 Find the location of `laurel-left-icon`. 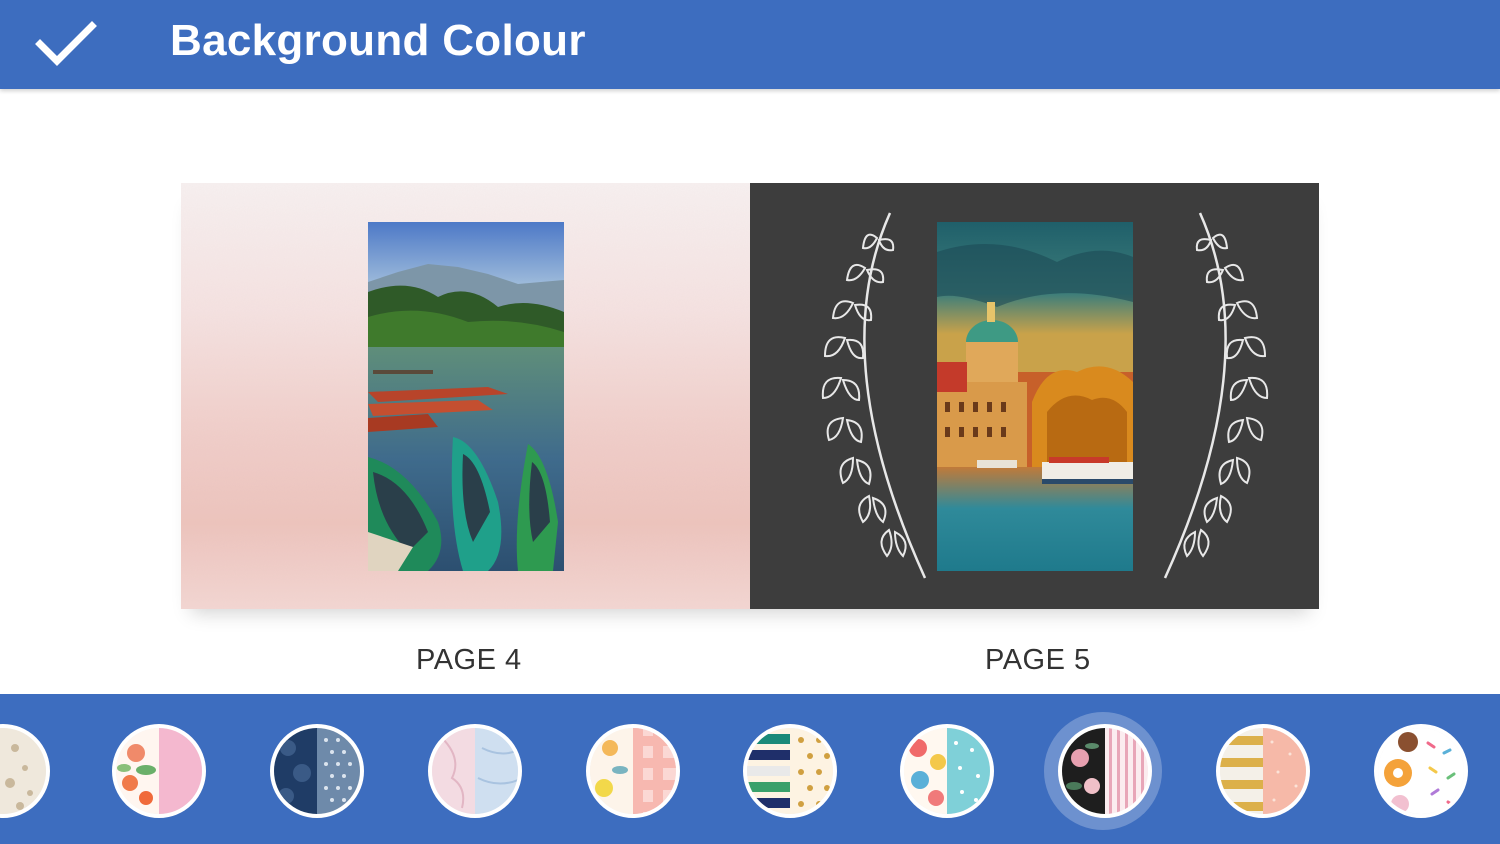

laurel-left-icon is located at coordinates (874, 395).